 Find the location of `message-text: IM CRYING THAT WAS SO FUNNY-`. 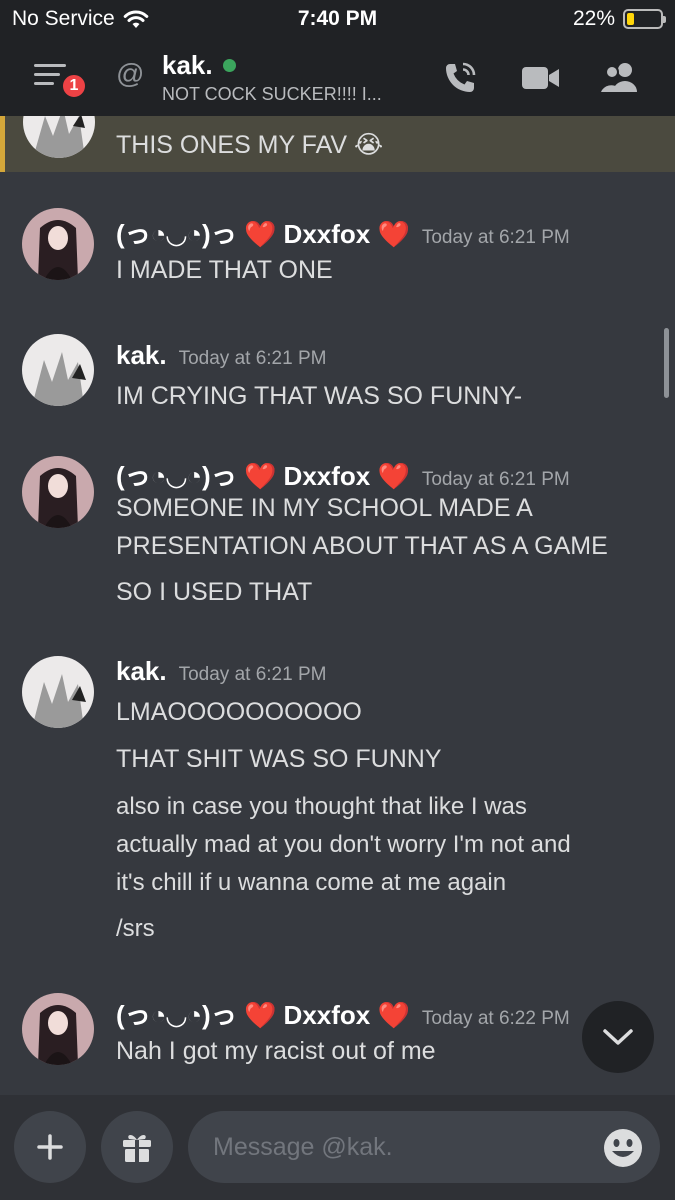

message-text: IM CRYING THAT WAS SO FUNNY- is located at coordinates (319, 396).